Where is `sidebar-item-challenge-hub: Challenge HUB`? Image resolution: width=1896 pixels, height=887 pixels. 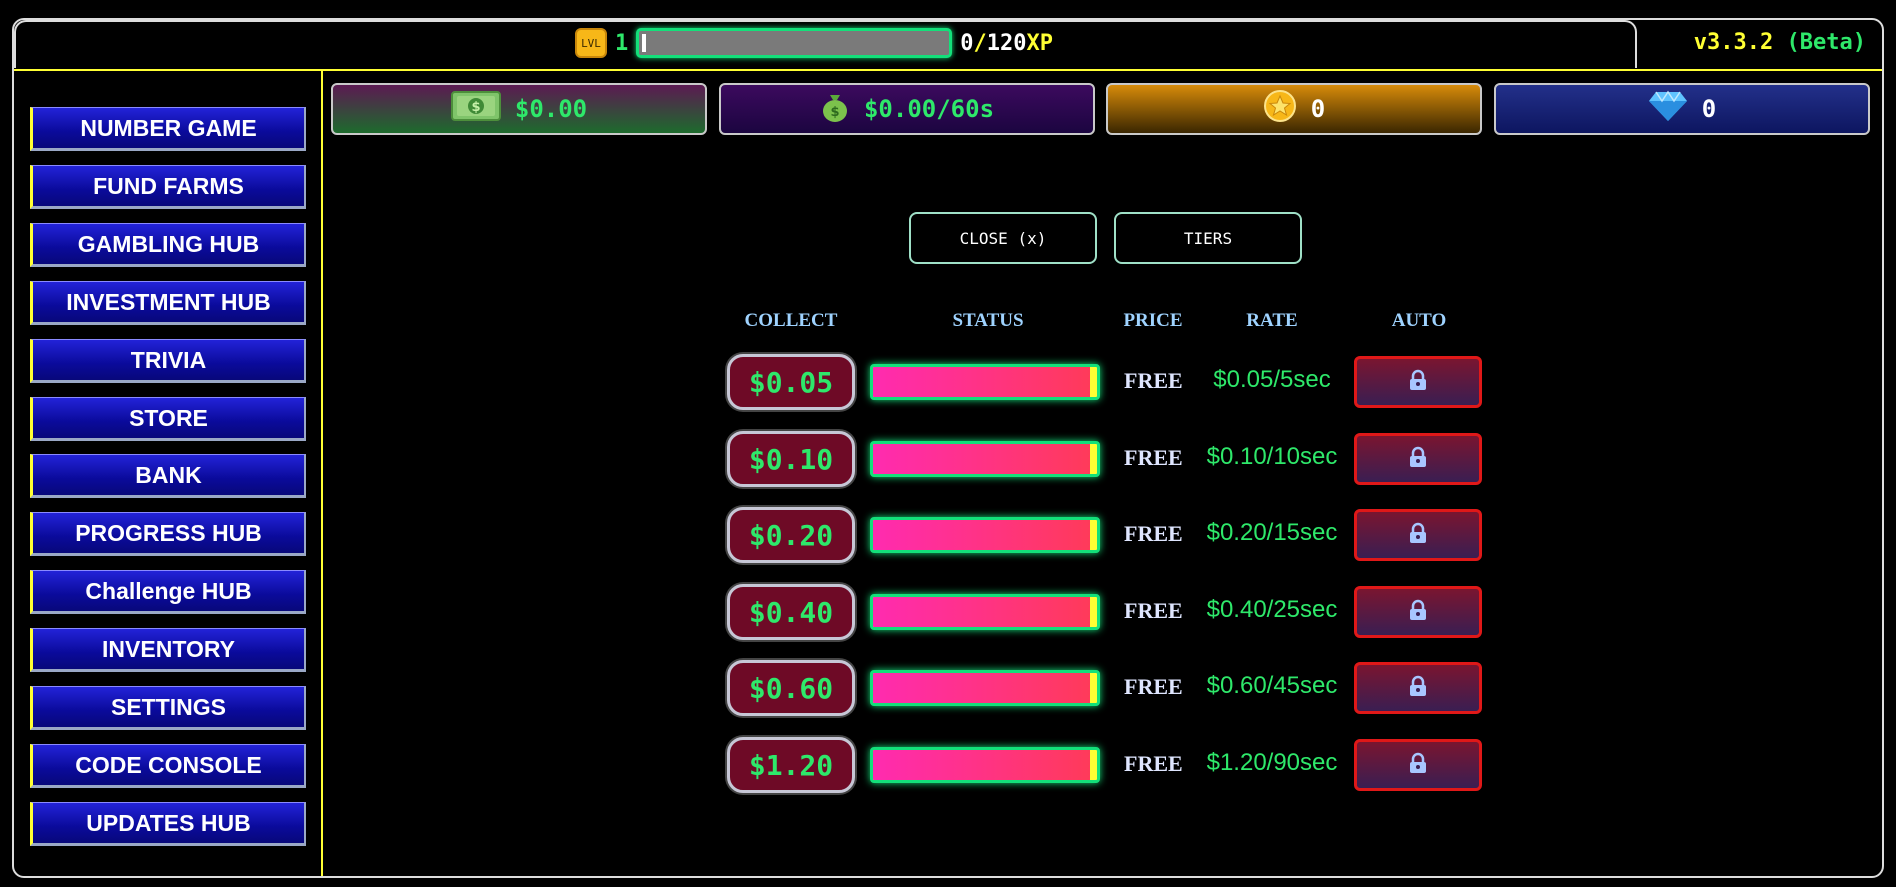 sidebar-item-challenge-hub: Challenge HUB is located at coordinates (168, 592).